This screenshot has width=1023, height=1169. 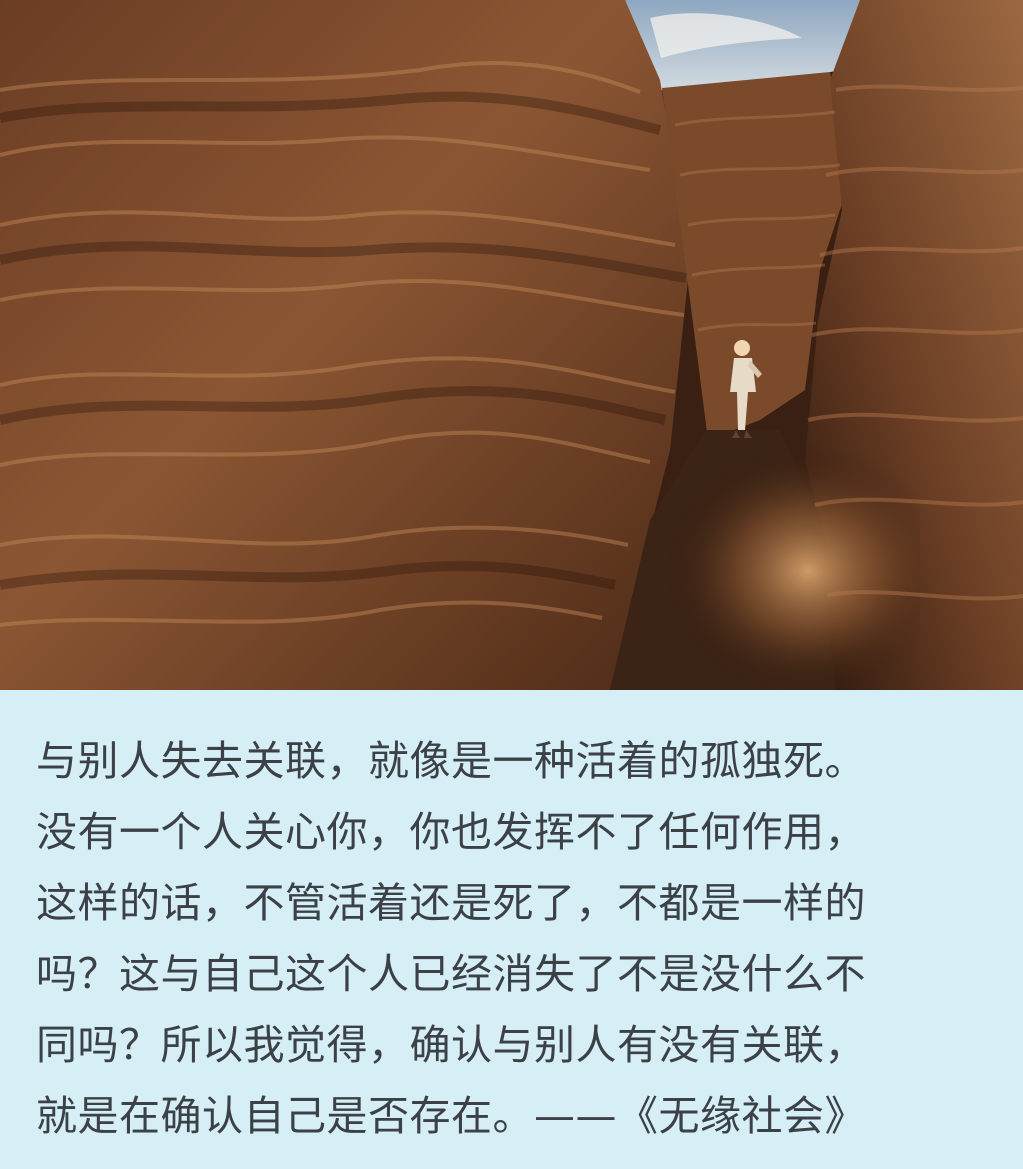 What do you see at coordinates (451, 761) in the screenshot?
I see `quote-line: 与别人失去关联，就像是一种活着的孤独死。` at bounding box center [451, 761].